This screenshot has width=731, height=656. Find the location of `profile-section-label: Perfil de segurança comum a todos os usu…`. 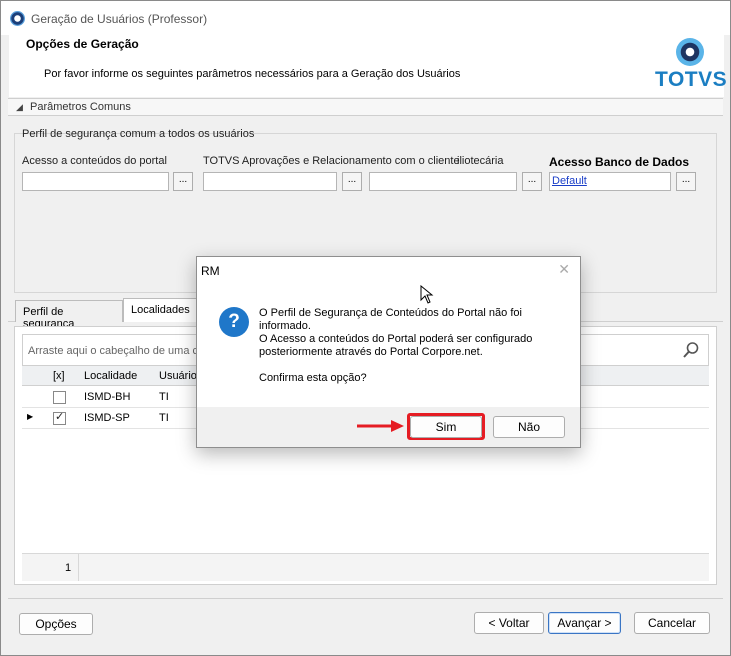

profile-section-label: Perfil de segurança comum a todos os usu… is located at coordinates (138, 134).